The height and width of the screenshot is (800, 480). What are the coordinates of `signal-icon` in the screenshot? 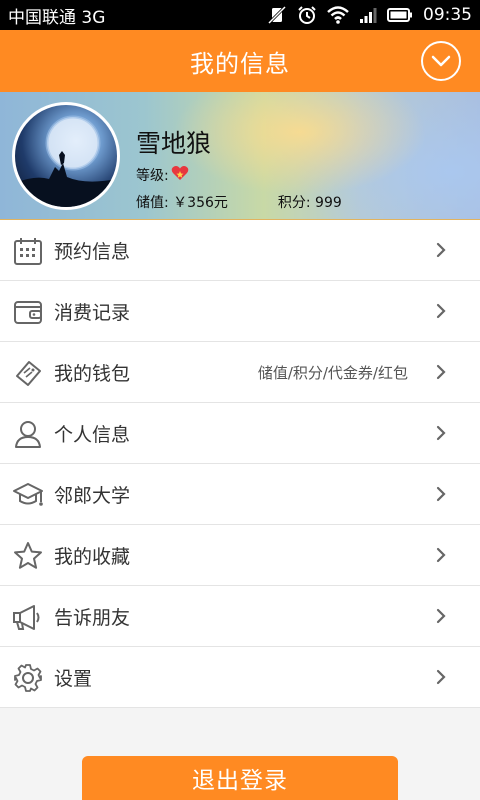 It's located at (368, 15).